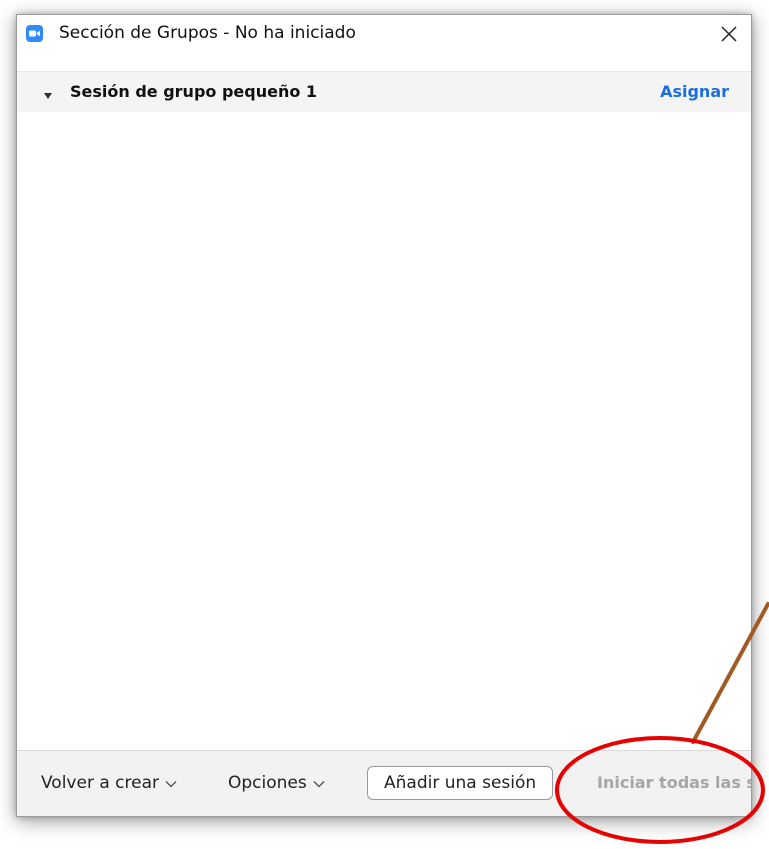 The height and width of the screenshot is (849, 769). I want to click on caret-down-icon, so click(48, 92).